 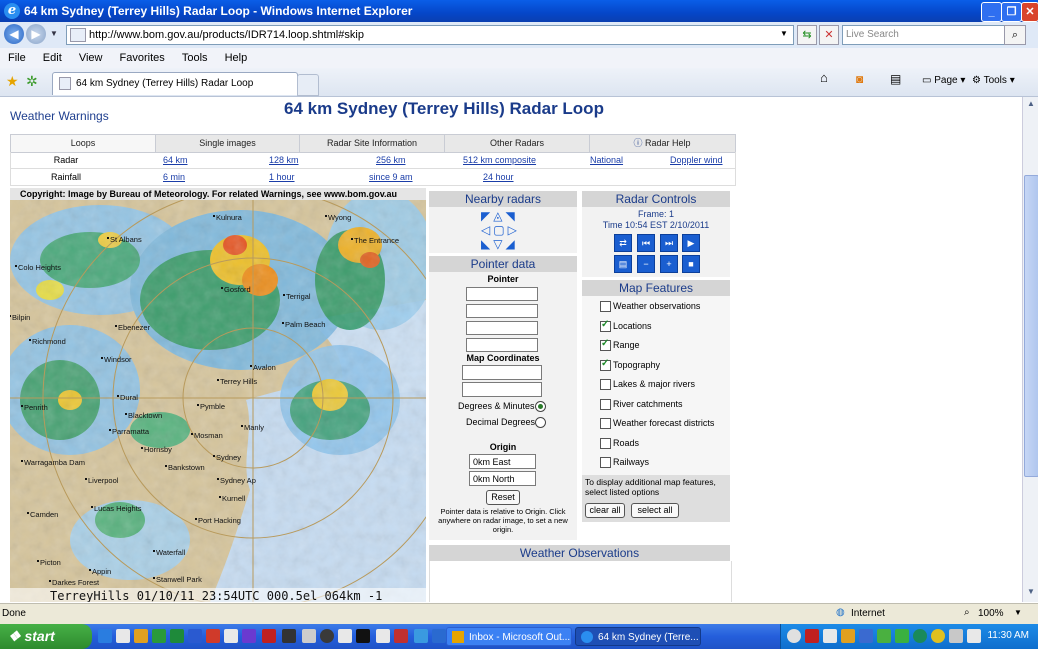 What do you see at coordinates (696, 160) in the screenshot?
I see `link-doppler-wind: Doppler wind` at bounding box center [696, 160].